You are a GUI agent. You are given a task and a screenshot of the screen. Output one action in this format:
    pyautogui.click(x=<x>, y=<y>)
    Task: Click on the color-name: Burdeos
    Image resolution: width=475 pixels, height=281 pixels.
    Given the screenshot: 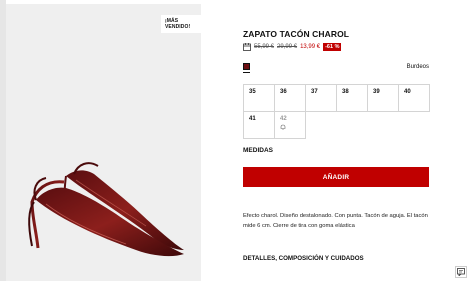 What is the action you would take?
    pyautogui.click(x=417, y=67)
    